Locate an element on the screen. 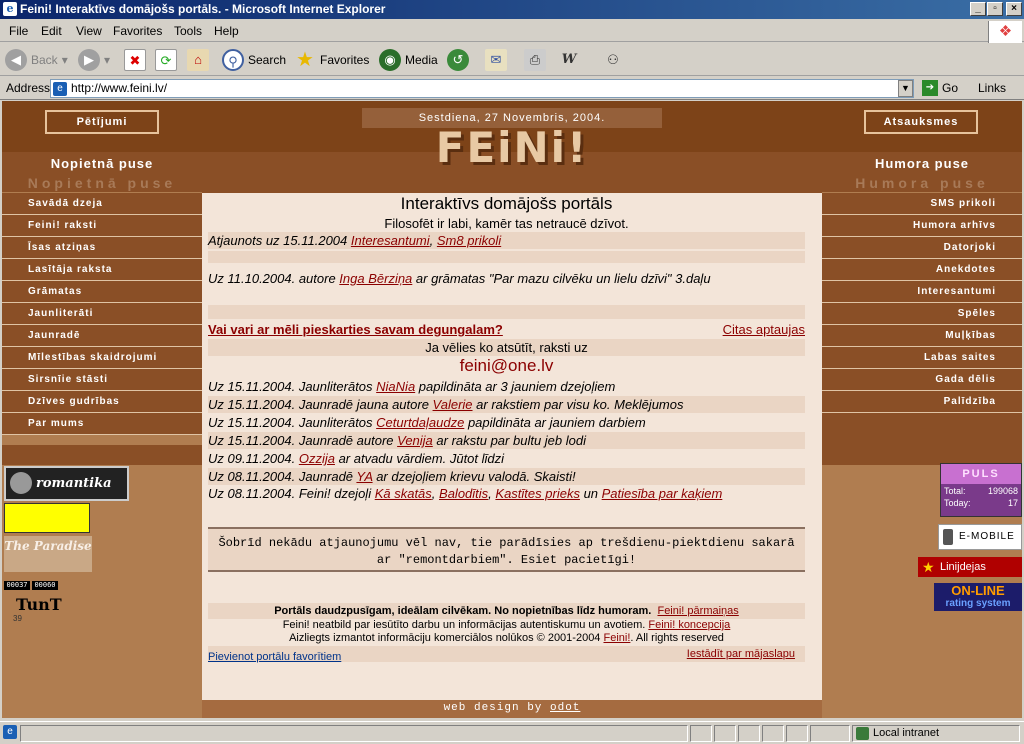 This screenshot has height=744, width=1024. left-nav-footer is located at coordinates (102, 455).